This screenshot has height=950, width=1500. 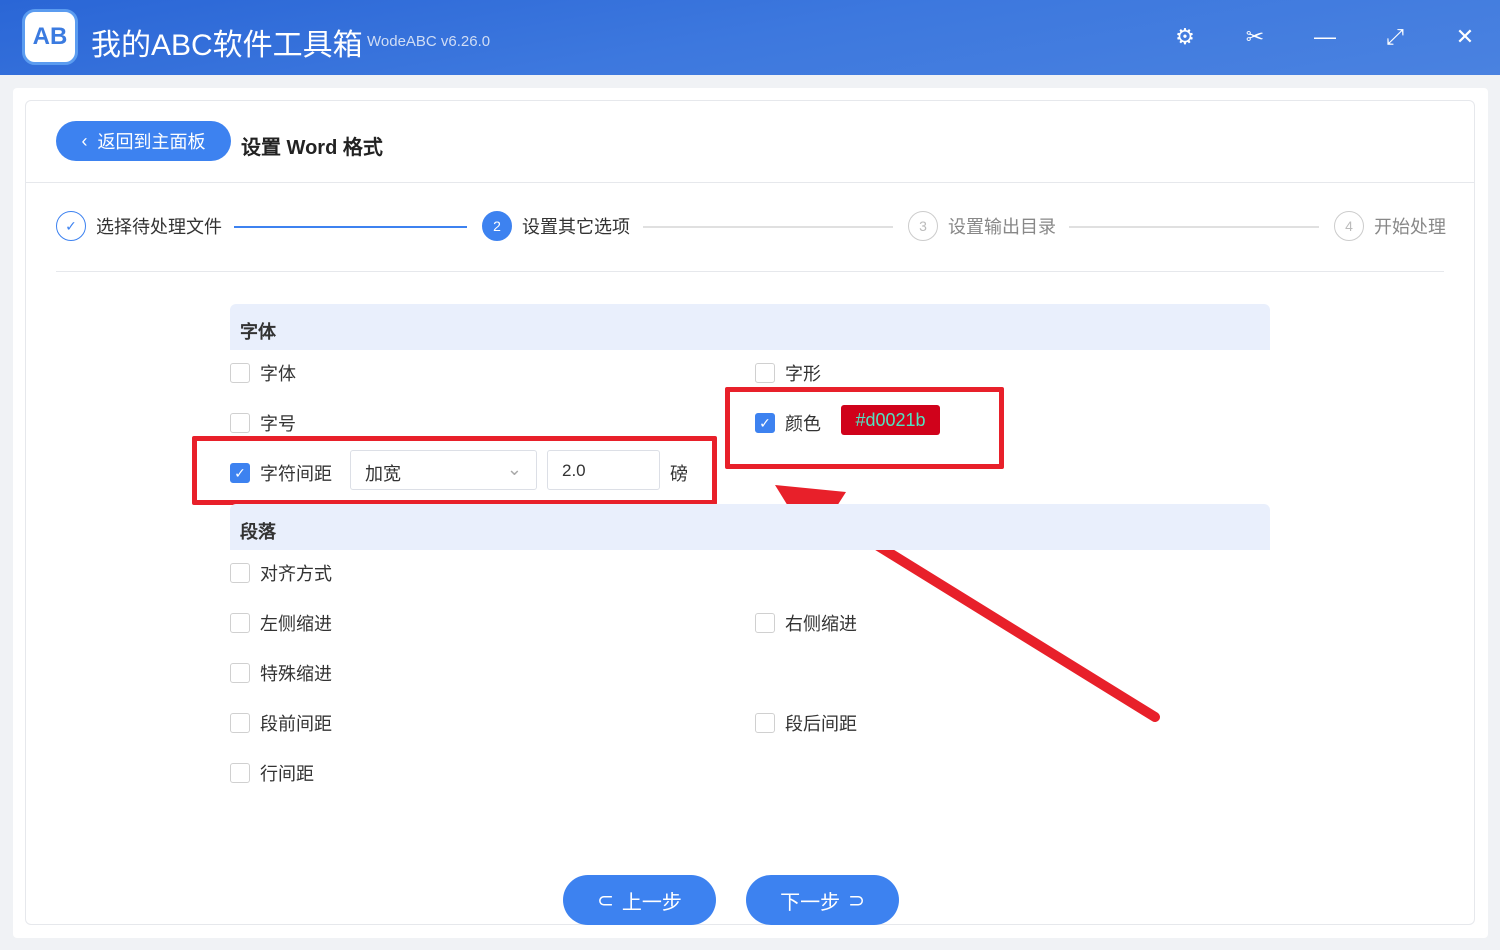 What do you see at coordinates (296, 624) in the screenshot?
I see `option-label: 左侧缩进` at bounding box center [296, 624].